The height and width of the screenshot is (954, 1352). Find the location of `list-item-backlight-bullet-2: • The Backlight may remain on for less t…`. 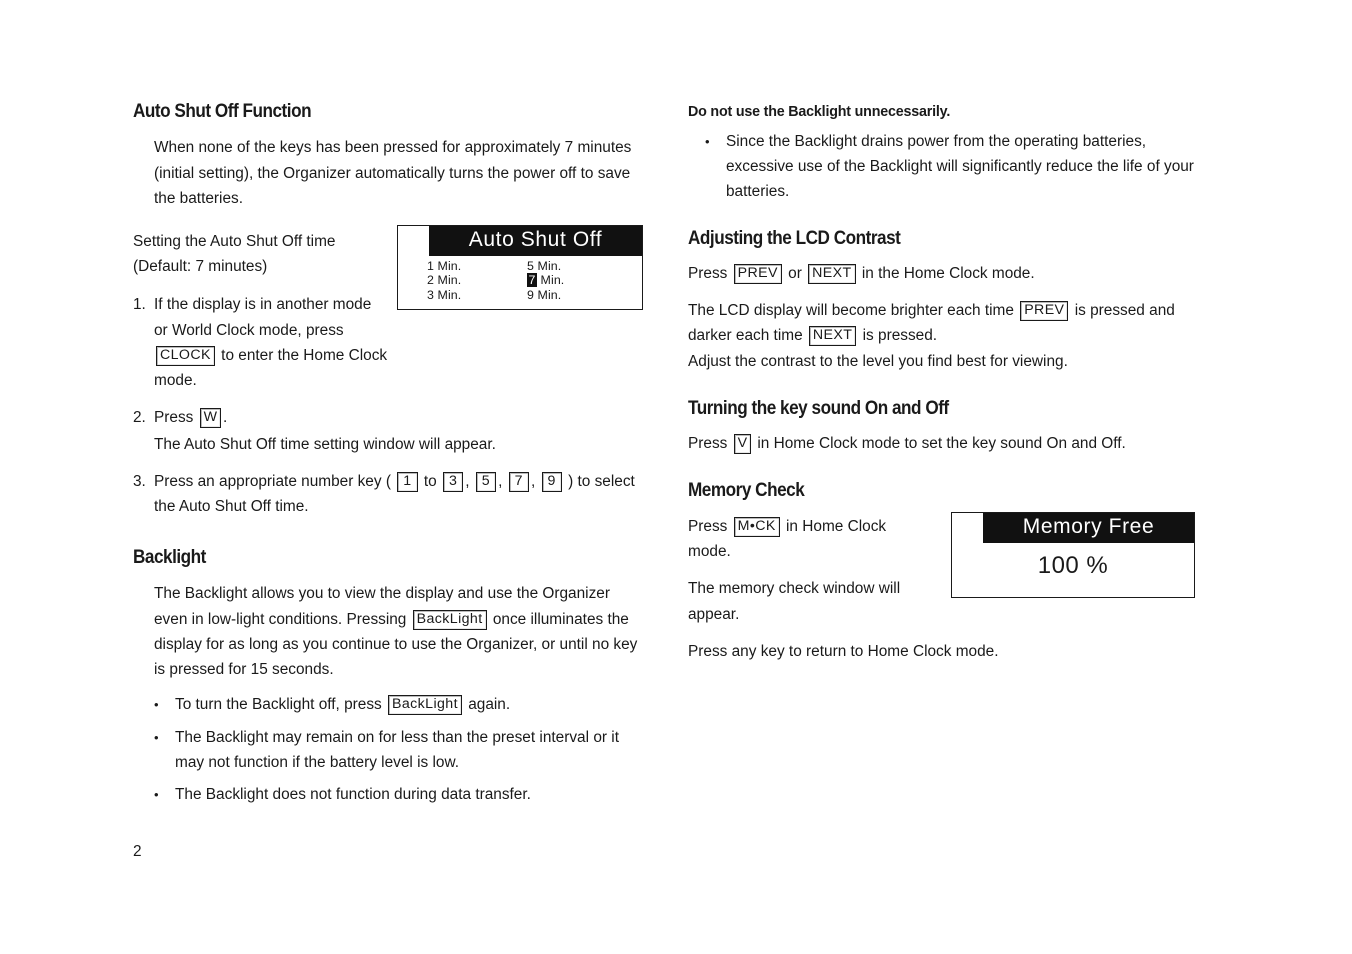

list-item-backlight-bullet-2: • The Backlight may remain on for less t… is located at coordinates (400, 750).